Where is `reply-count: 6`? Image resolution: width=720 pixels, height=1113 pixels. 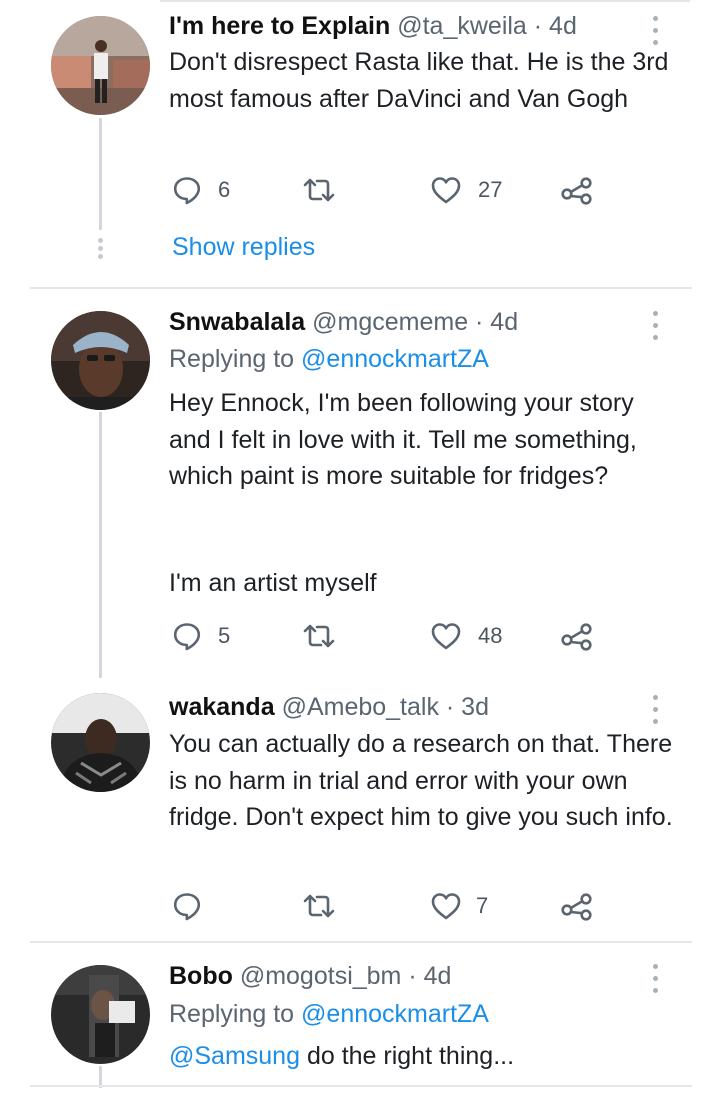 reply-count: 6 is located at coordinates (224, 189).